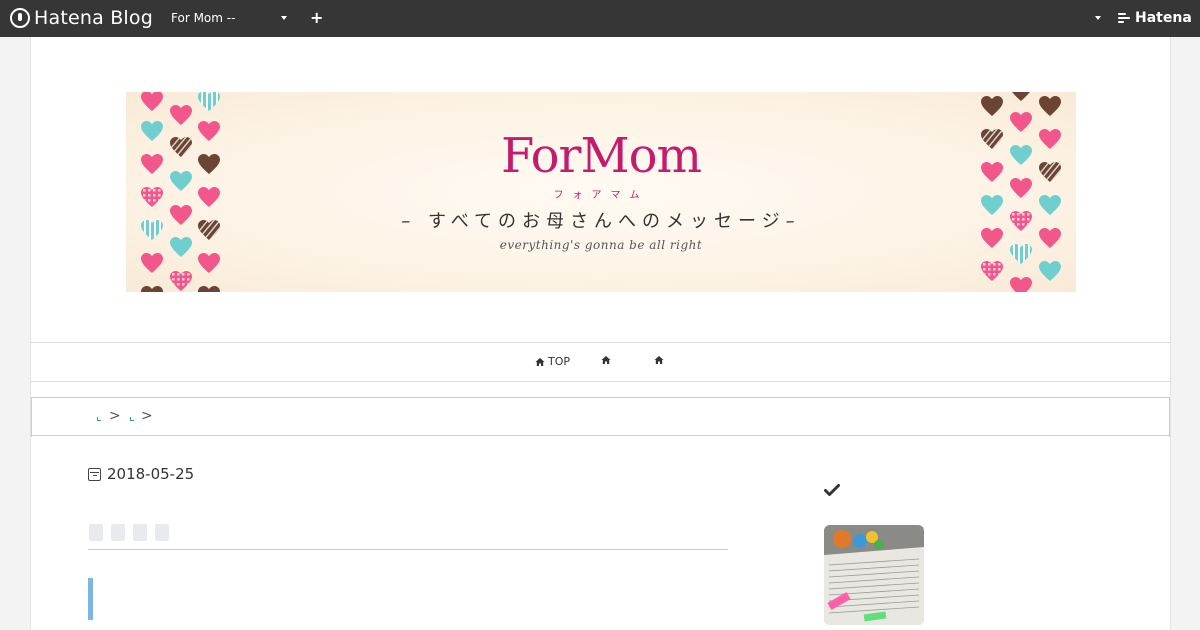  I want to click on sidebar-thumbnail, so click(874, 575).